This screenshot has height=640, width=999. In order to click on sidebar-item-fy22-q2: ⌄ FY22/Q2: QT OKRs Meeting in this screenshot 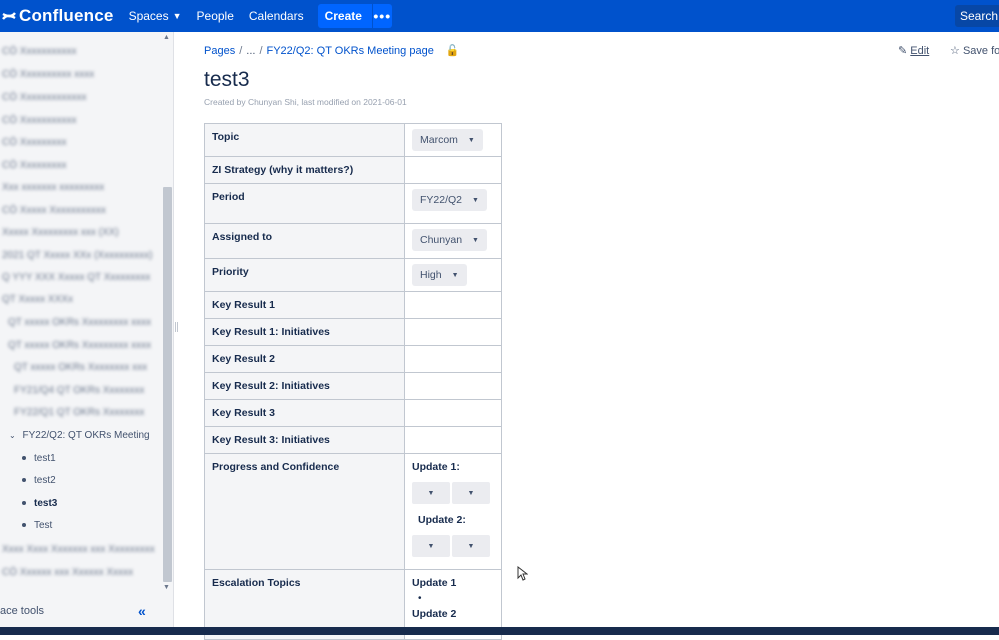, I will do `click(79, 439)`.